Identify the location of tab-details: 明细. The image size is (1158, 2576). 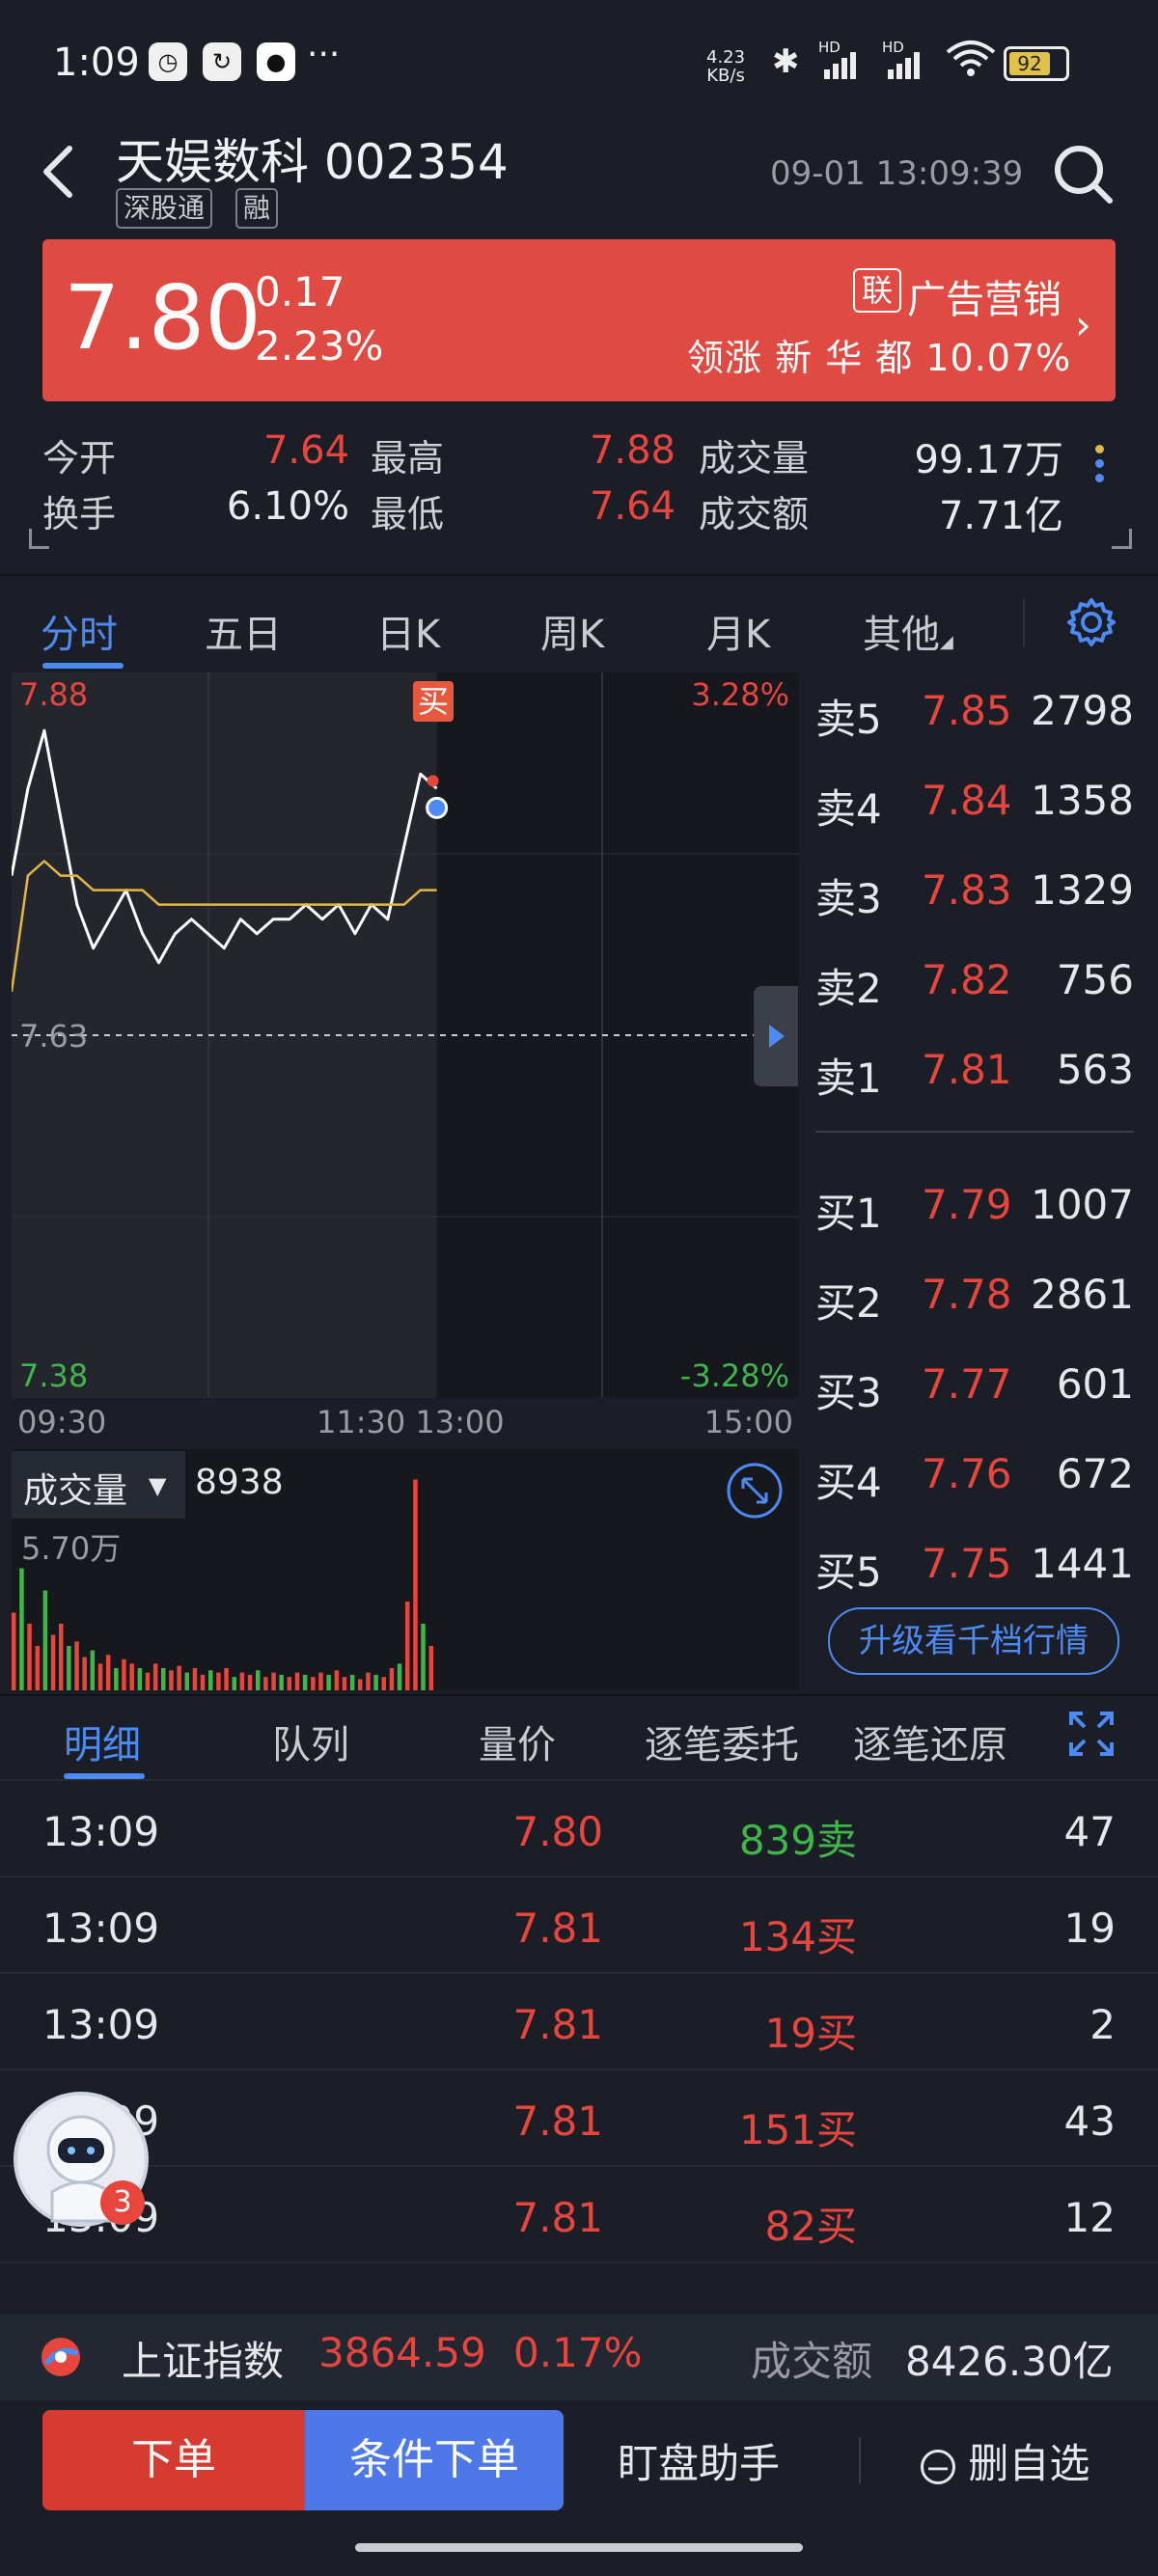
(102, 1741).